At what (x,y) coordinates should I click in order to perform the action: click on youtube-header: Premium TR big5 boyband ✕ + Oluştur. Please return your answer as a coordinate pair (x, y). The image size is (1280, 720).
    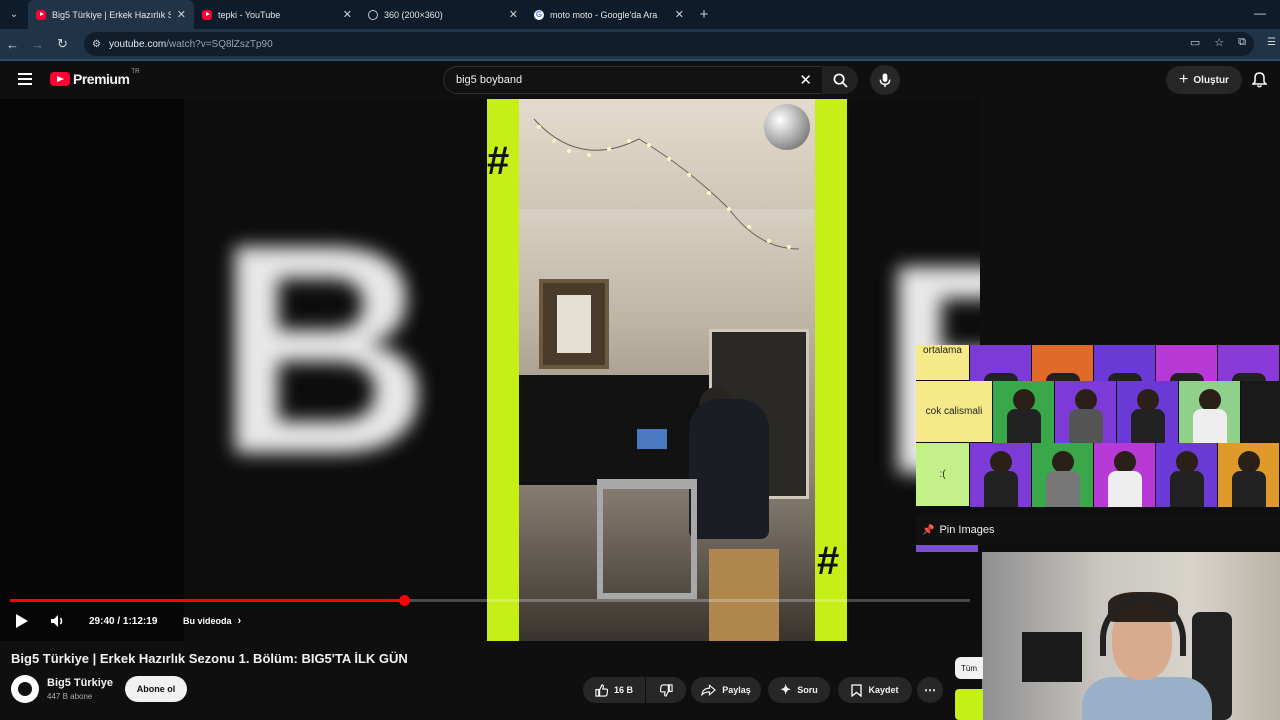
    Looking at the image, I should click on (640, 80).